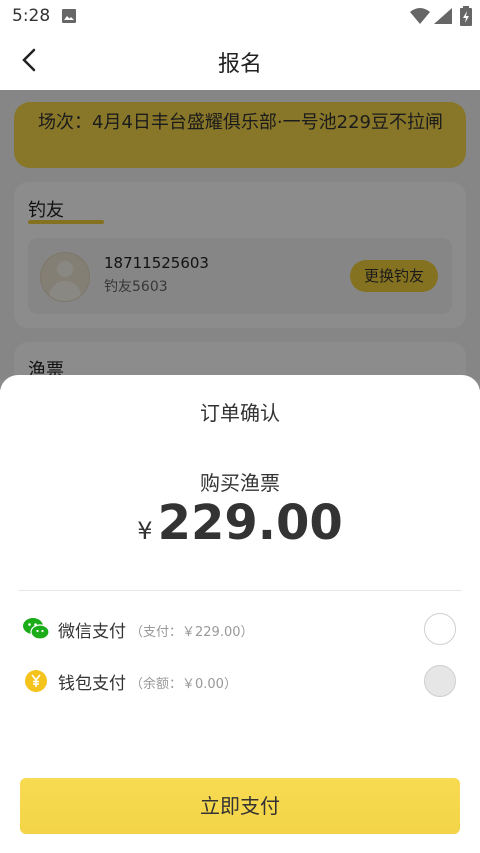  I want to click on signal-icon, so click(443, 16).